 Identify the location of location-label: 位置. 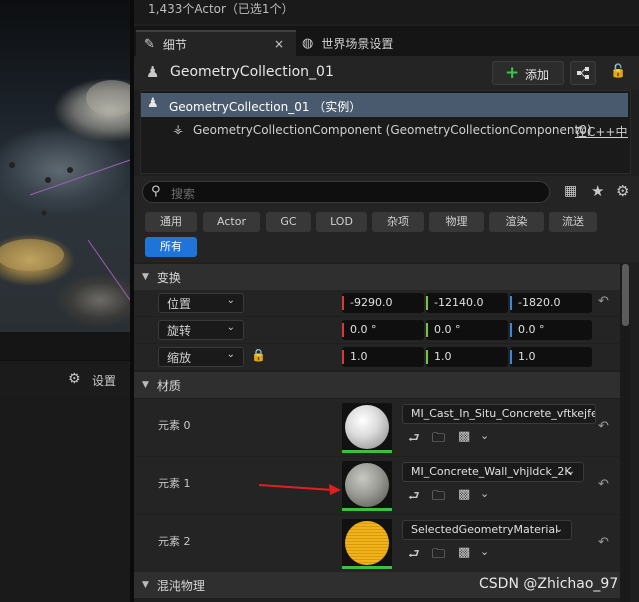
(179, 303).